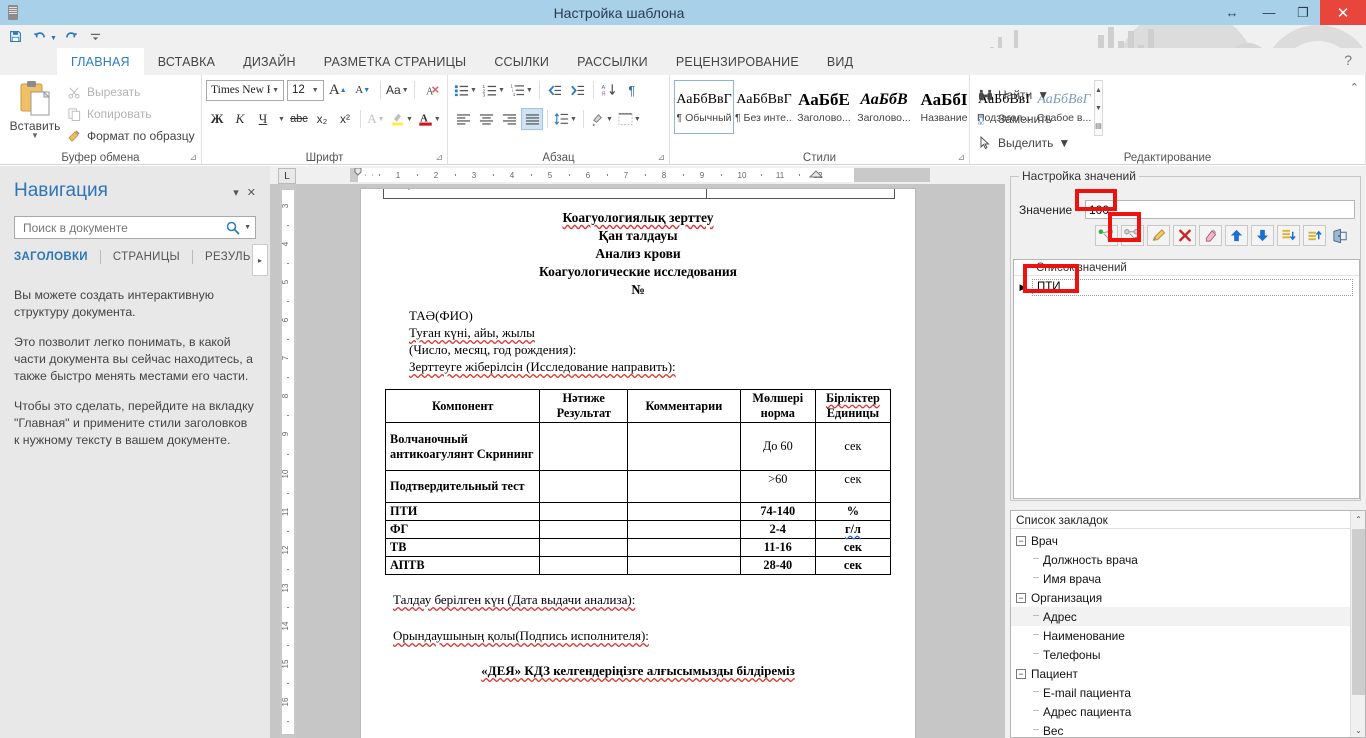 This screenshot has height=738, width=1366. I want to click on grow-font-button: A ▲, so click(338, 90).